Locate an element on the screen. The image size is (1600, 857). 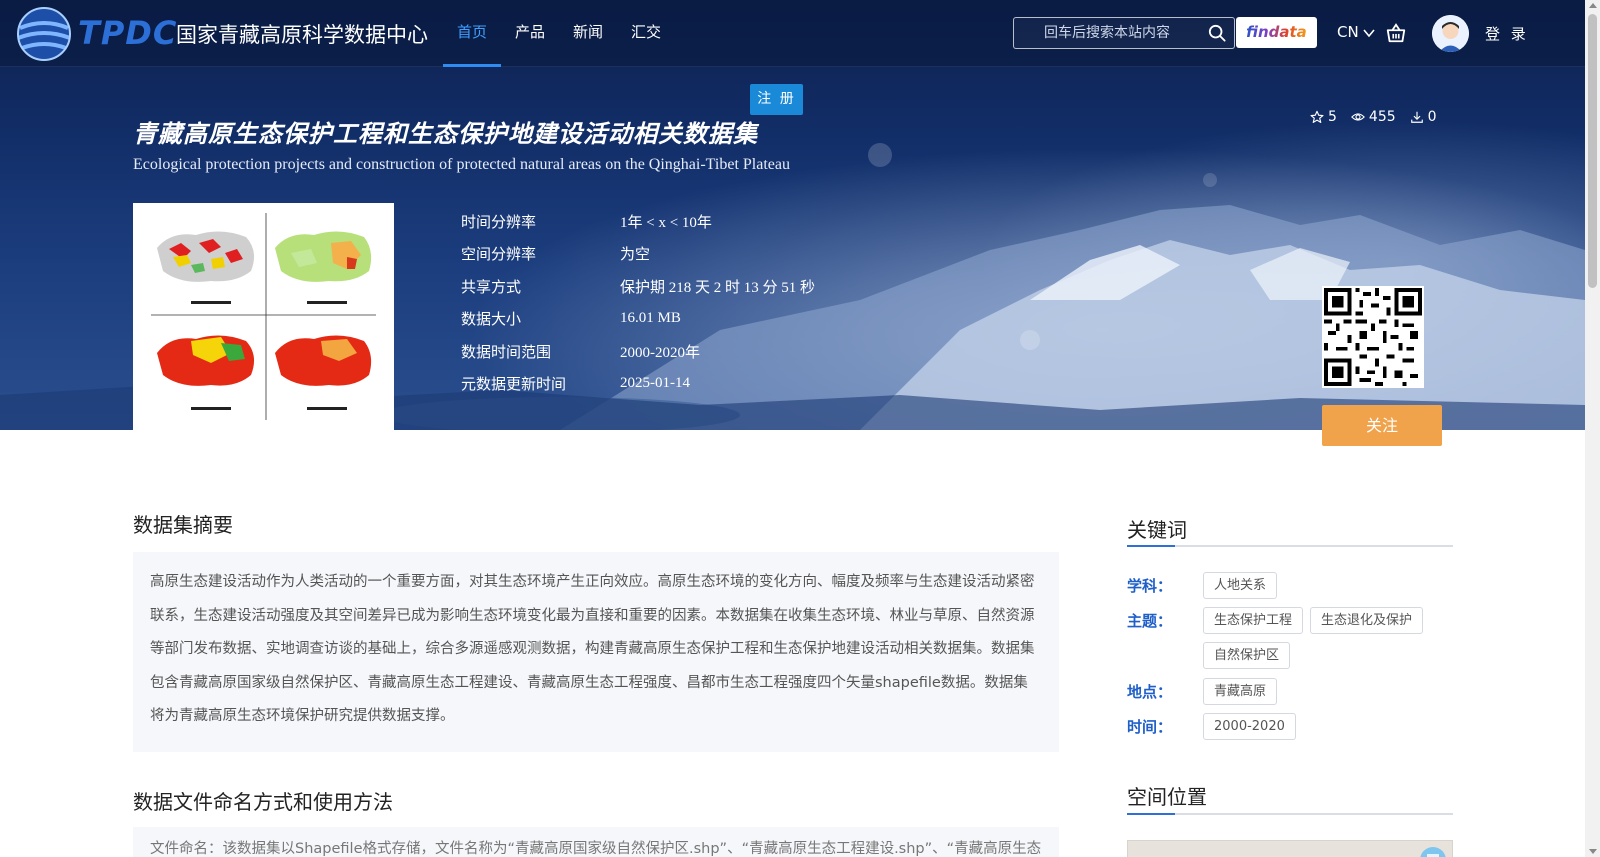
page-scrollbar is located at coordinates (1592, 428).